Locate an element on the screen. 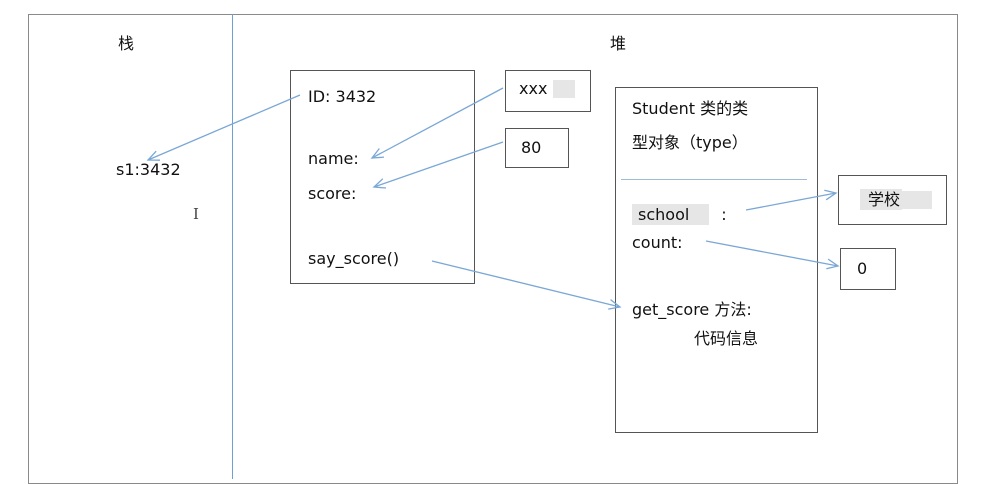  arrow-school-to-value is located at coordinates (791, 201).